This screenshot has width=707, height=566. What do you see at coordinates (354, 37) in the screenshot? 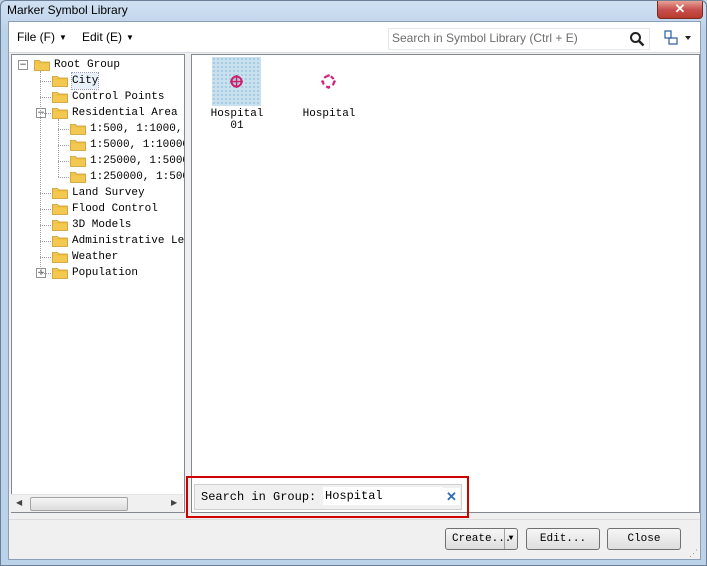
I see `menu-bar: File (F) ▼ Edit (E) ▼` at bounding box center [354, 37].